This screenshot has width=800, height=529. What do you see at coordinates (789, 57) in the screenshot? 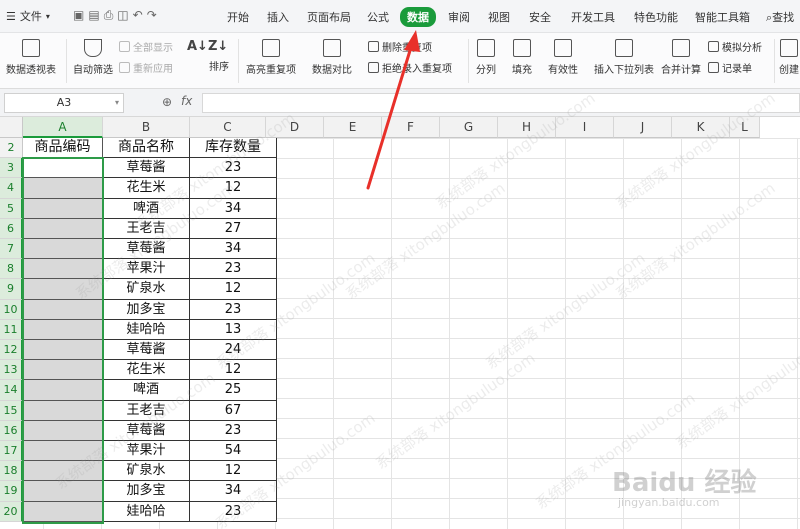
I see `create-group-button: 创建` at bounding box center [789, 57].